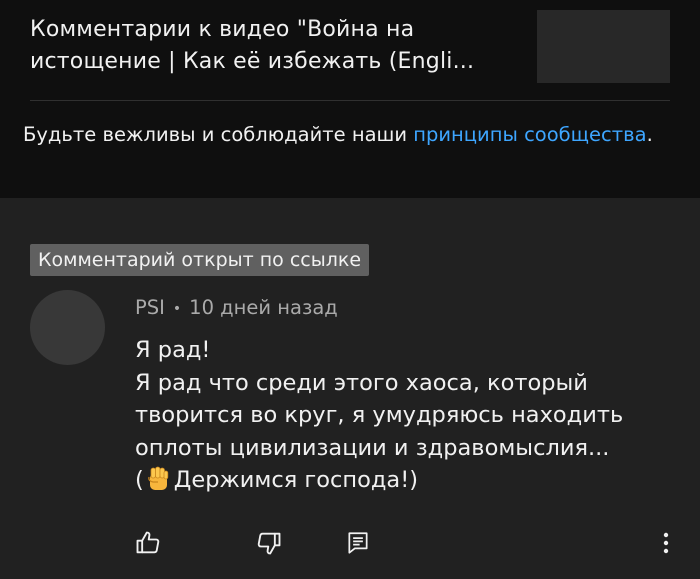 The image size is (700, 579). I want to click on raised-fist-emoji-icon, so click(158, 478).